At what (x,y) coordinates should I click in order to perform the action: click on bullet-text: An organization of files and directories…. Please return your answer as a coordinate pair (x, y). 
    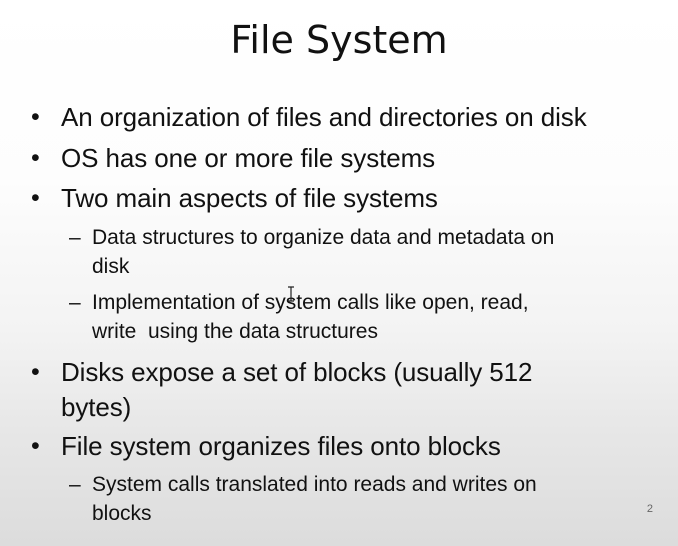
    Looking at the image, I should click on (324, 117).